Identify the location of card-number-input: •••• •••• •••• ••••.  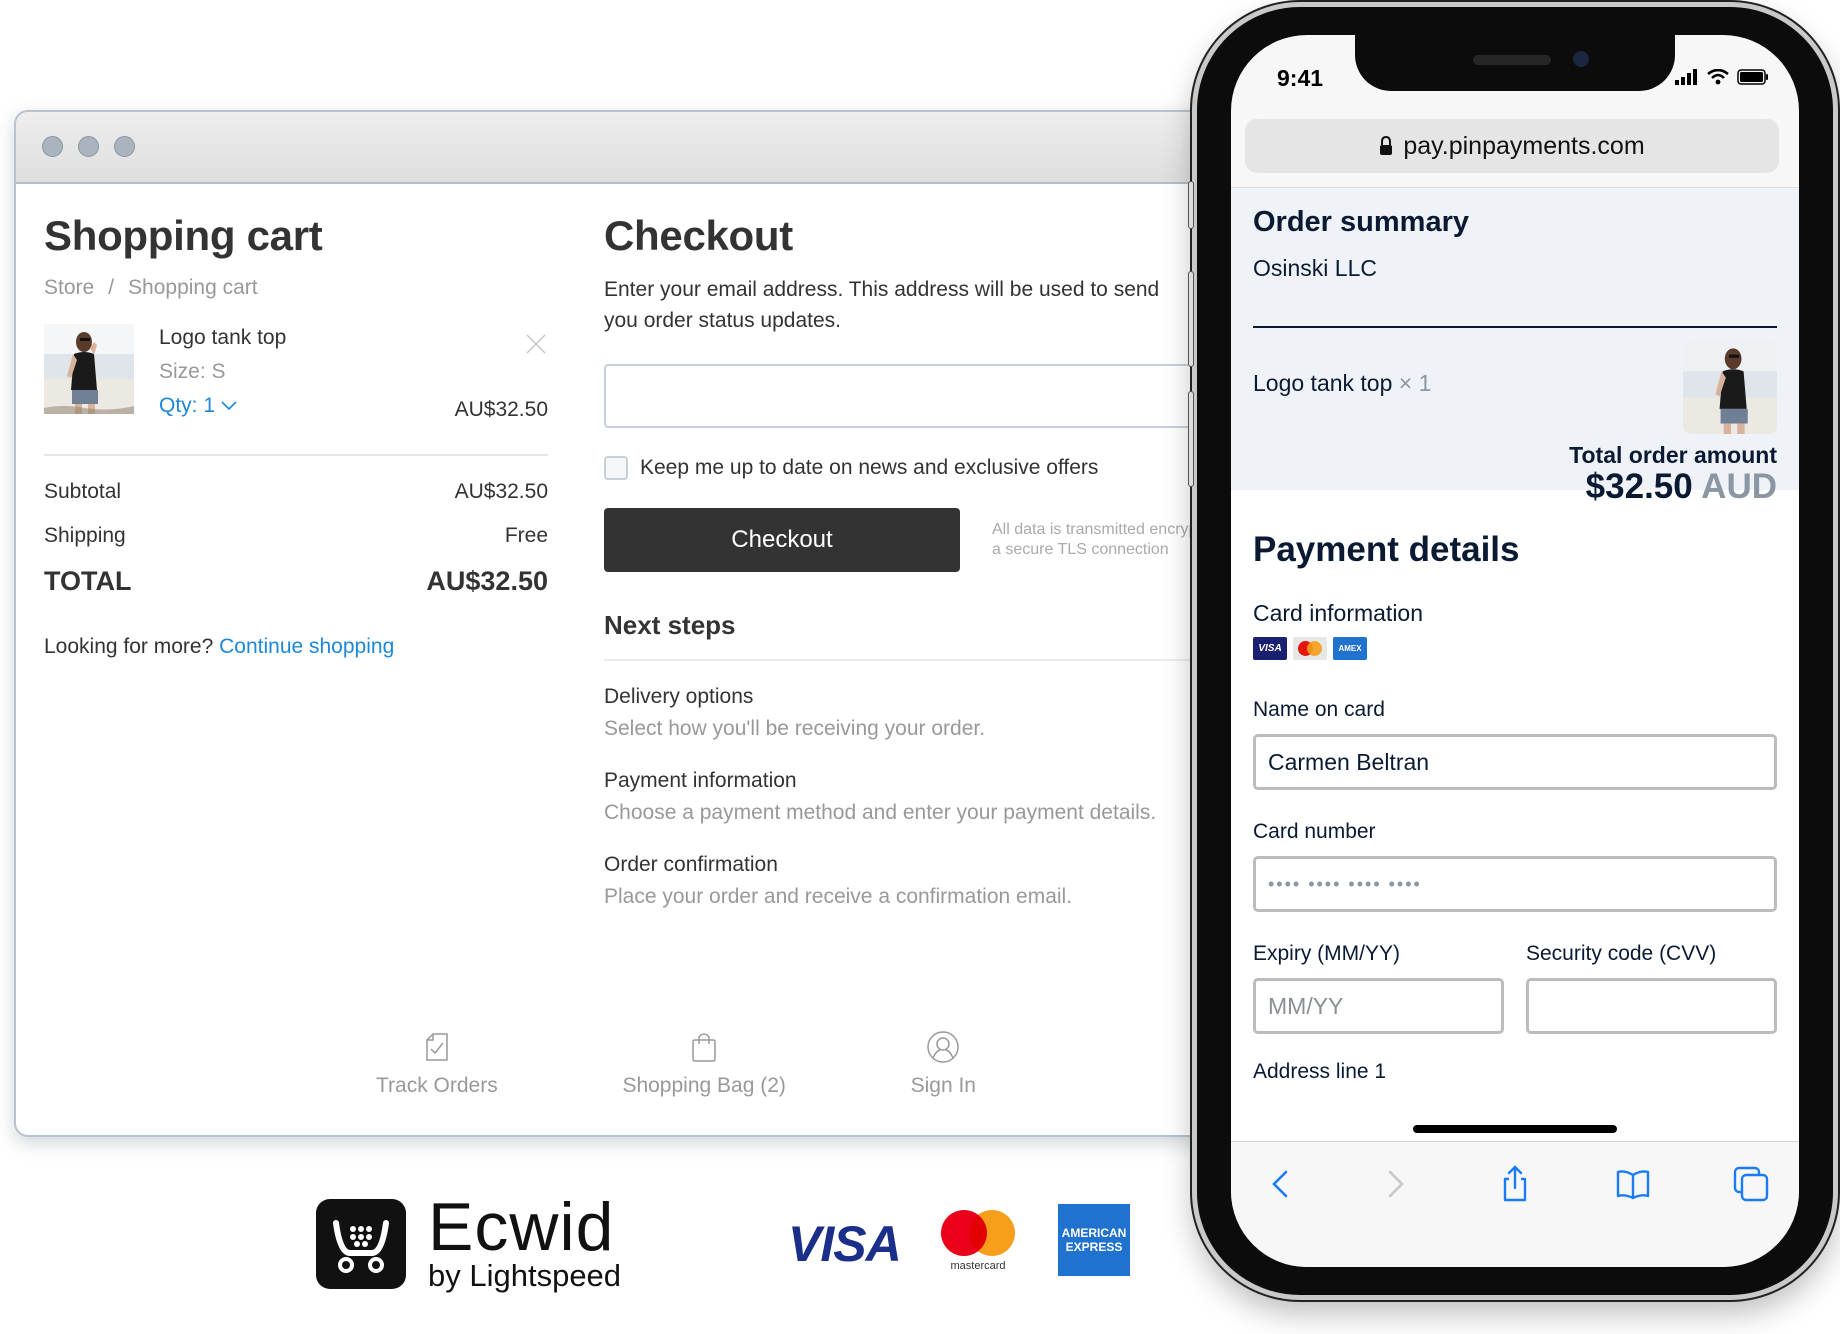
(1515, 884).